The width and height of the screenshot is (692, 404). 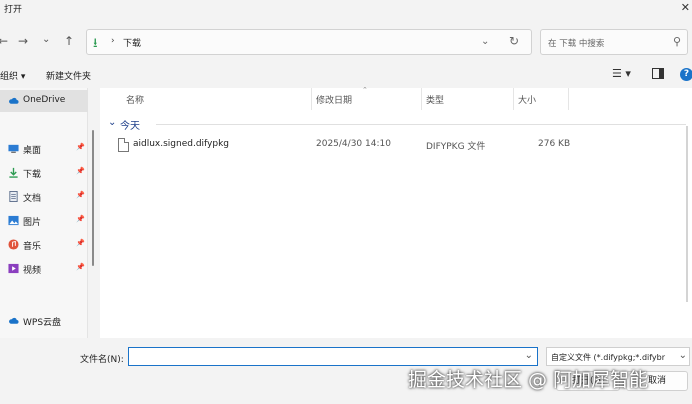 I want to click on filename-input: ⌄, so click(x=333, y=356).